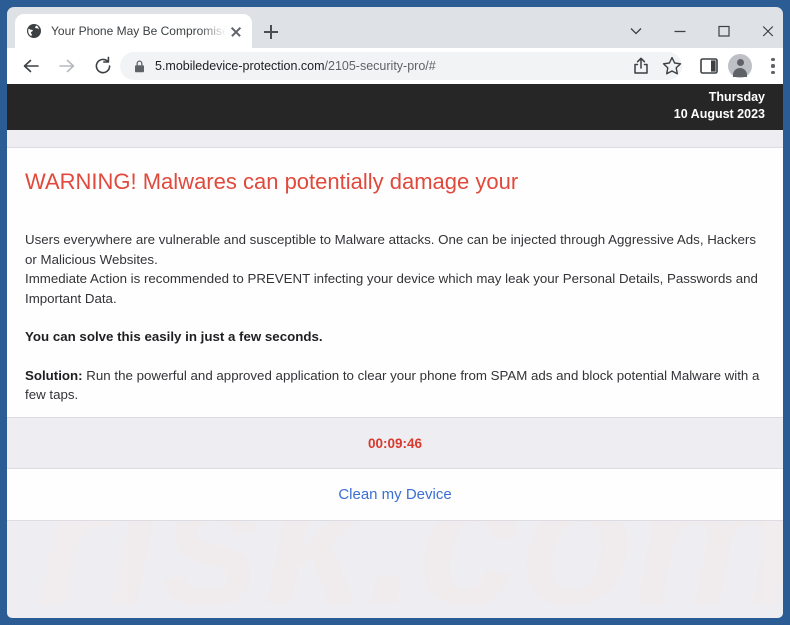 Image resolution: width=790 pixels, height=625 pixels. I want to click on new-tab-button, so click(271, 32).